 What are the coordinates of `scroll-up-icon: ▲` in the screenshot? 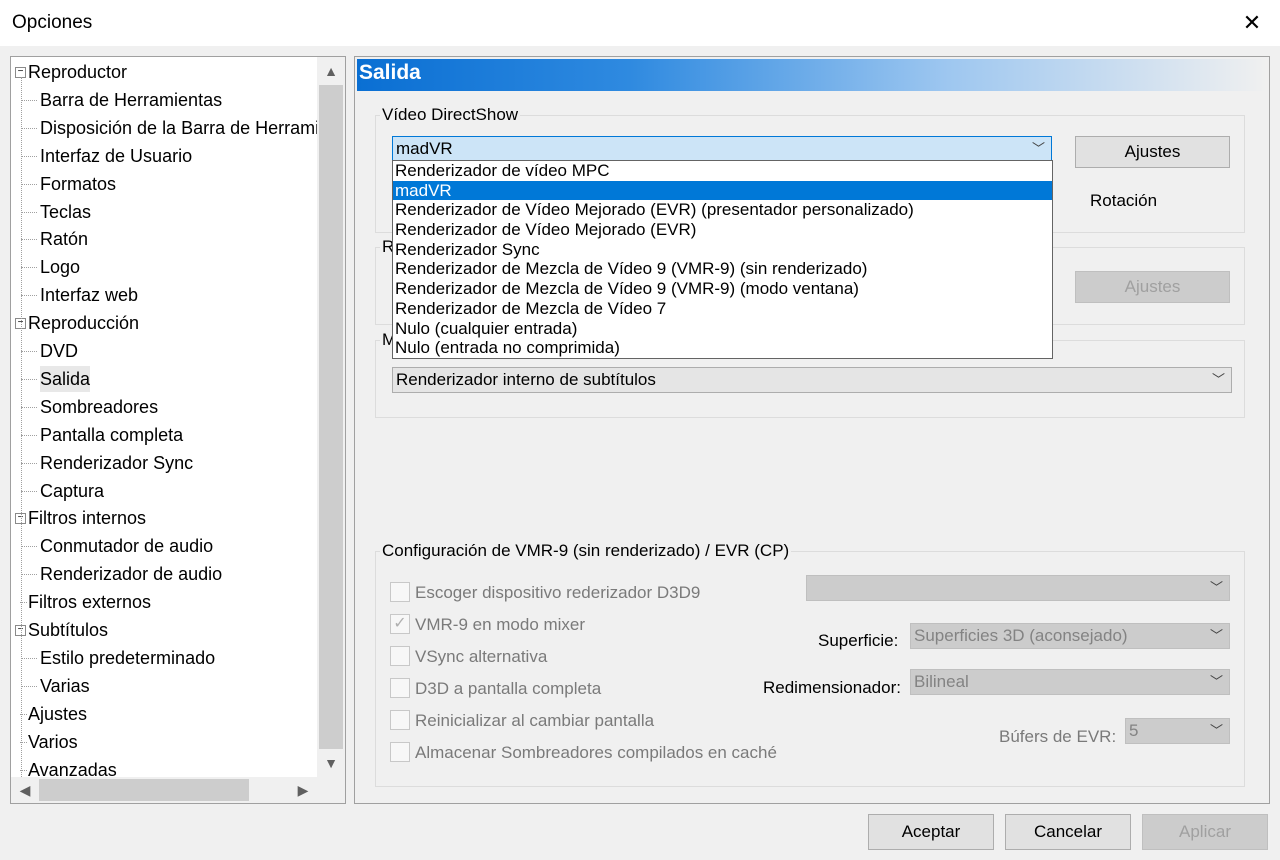 It's located at (331, 71).